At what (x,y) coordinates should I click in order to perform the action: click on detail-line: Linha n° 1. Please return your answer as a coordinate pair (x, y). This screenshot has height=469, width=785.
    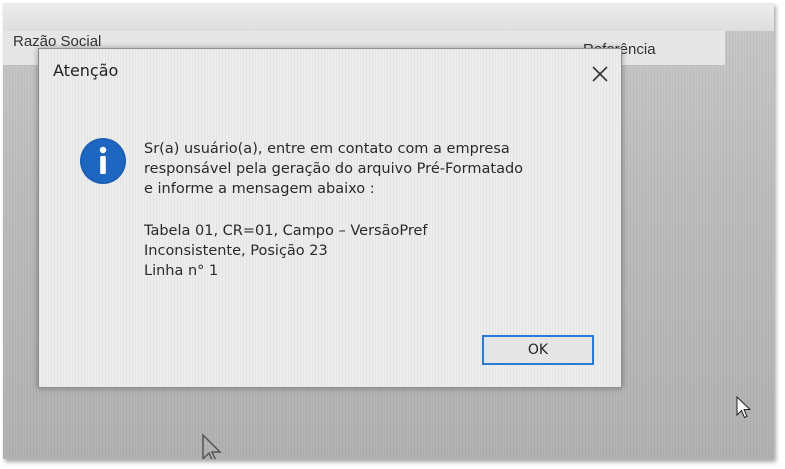
    Looking at the image, I should click on (181, 271).